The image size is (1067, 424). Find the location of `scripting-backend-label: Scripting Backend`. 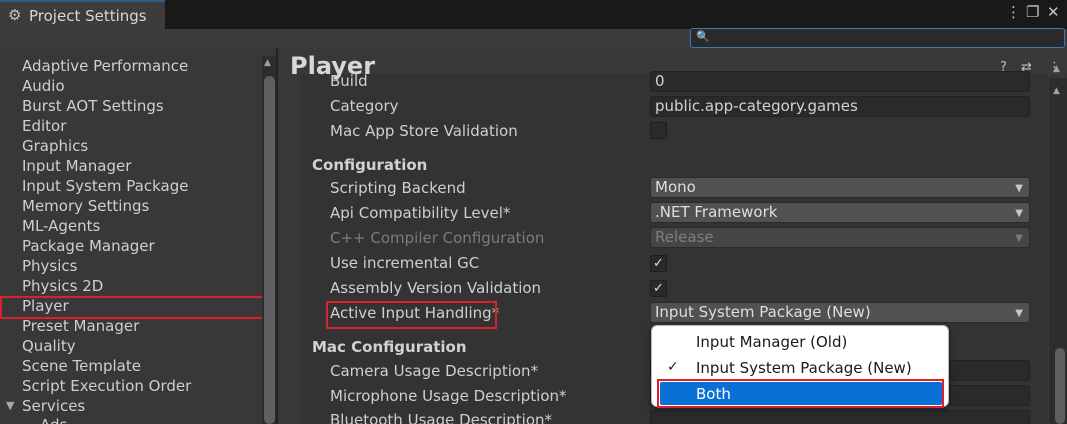

scripting-backend-label: Scripting Backend is located at coordinates (398, 188).